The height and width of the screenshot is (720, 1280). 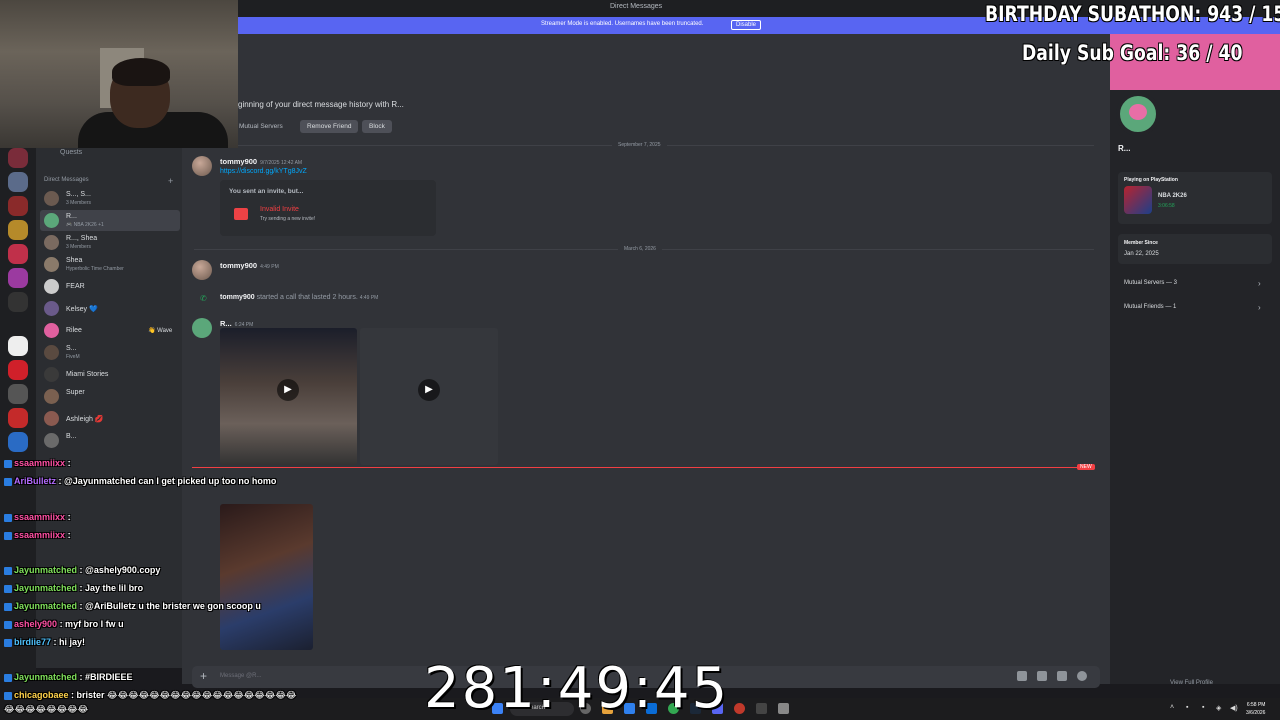 What do you see at coordinates (203, 676) in the screenshot?
I see `add-attachment-icon: +` at bounding box center [203, 676].